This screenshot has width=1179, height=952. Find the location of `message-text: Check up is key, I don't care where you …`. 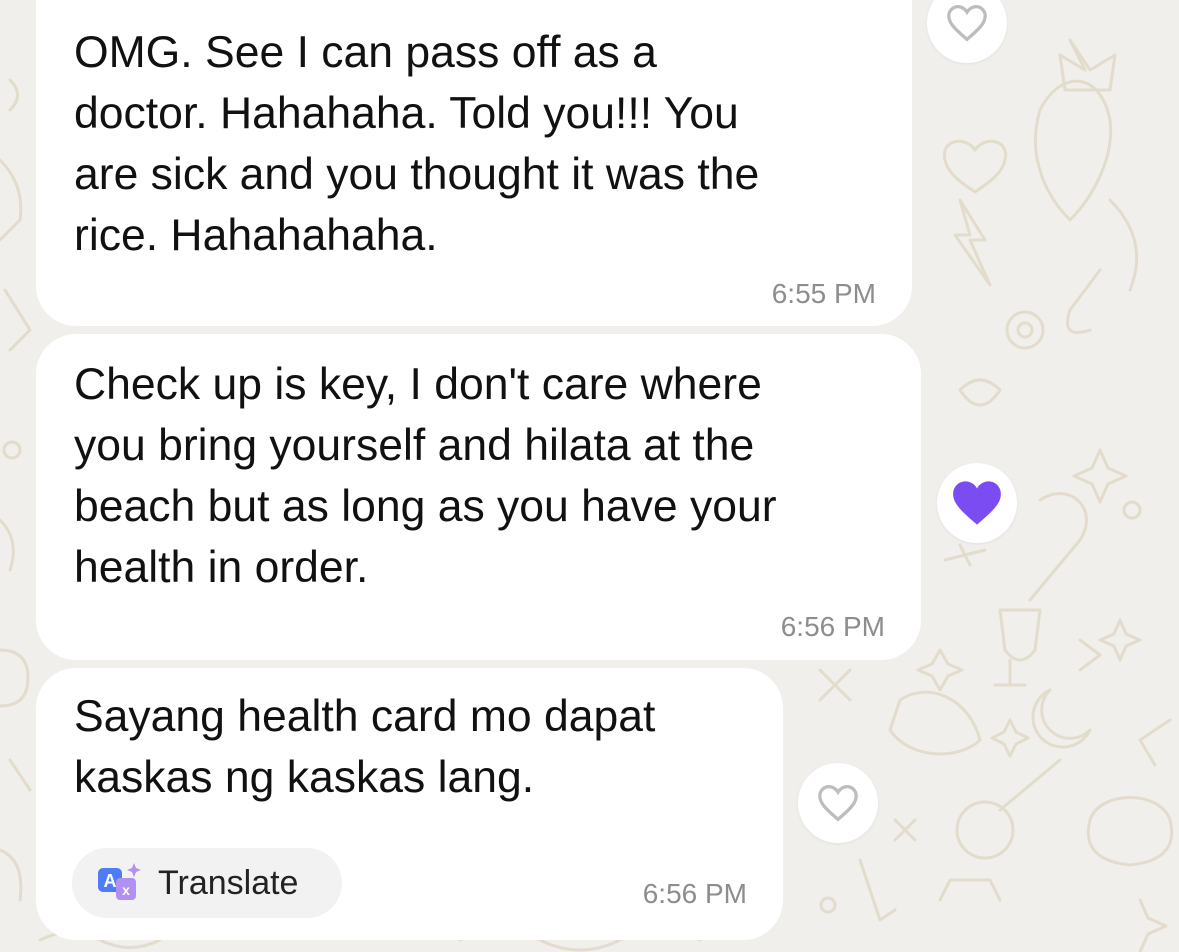

message-text: Check up is key, I don't care where you … is located at coordinates (425, 476).